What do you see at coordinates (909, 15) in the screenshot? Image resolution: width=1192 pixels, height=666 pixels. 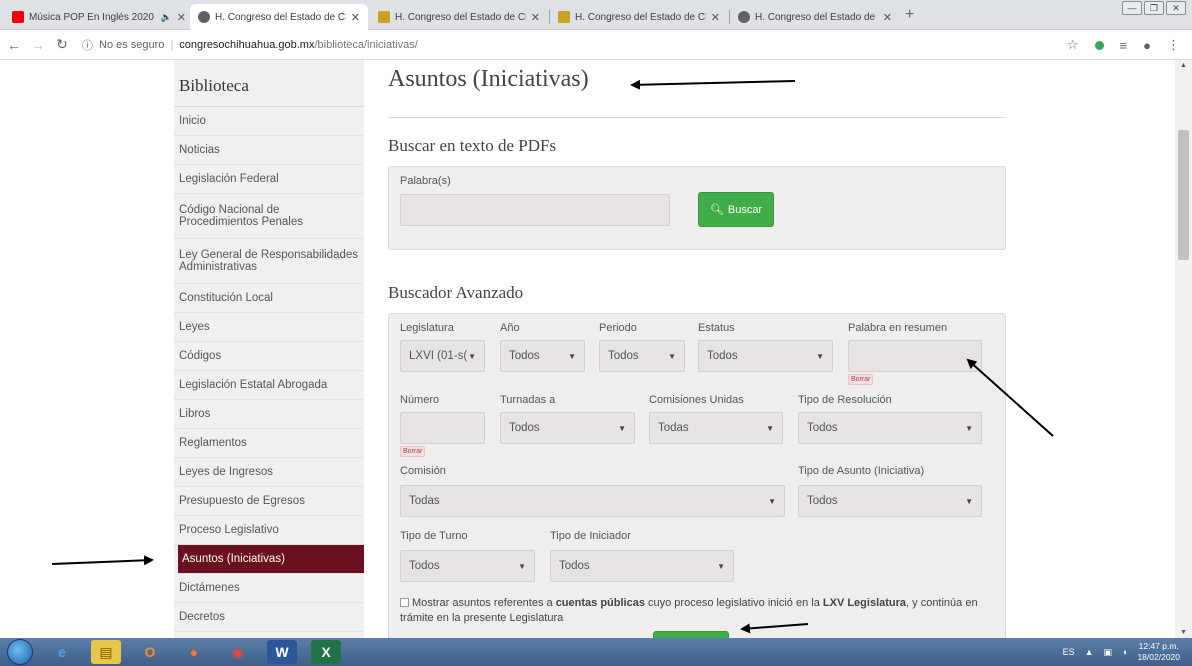 I see `new-tab-icon: +` at bounding box center [909, 15].